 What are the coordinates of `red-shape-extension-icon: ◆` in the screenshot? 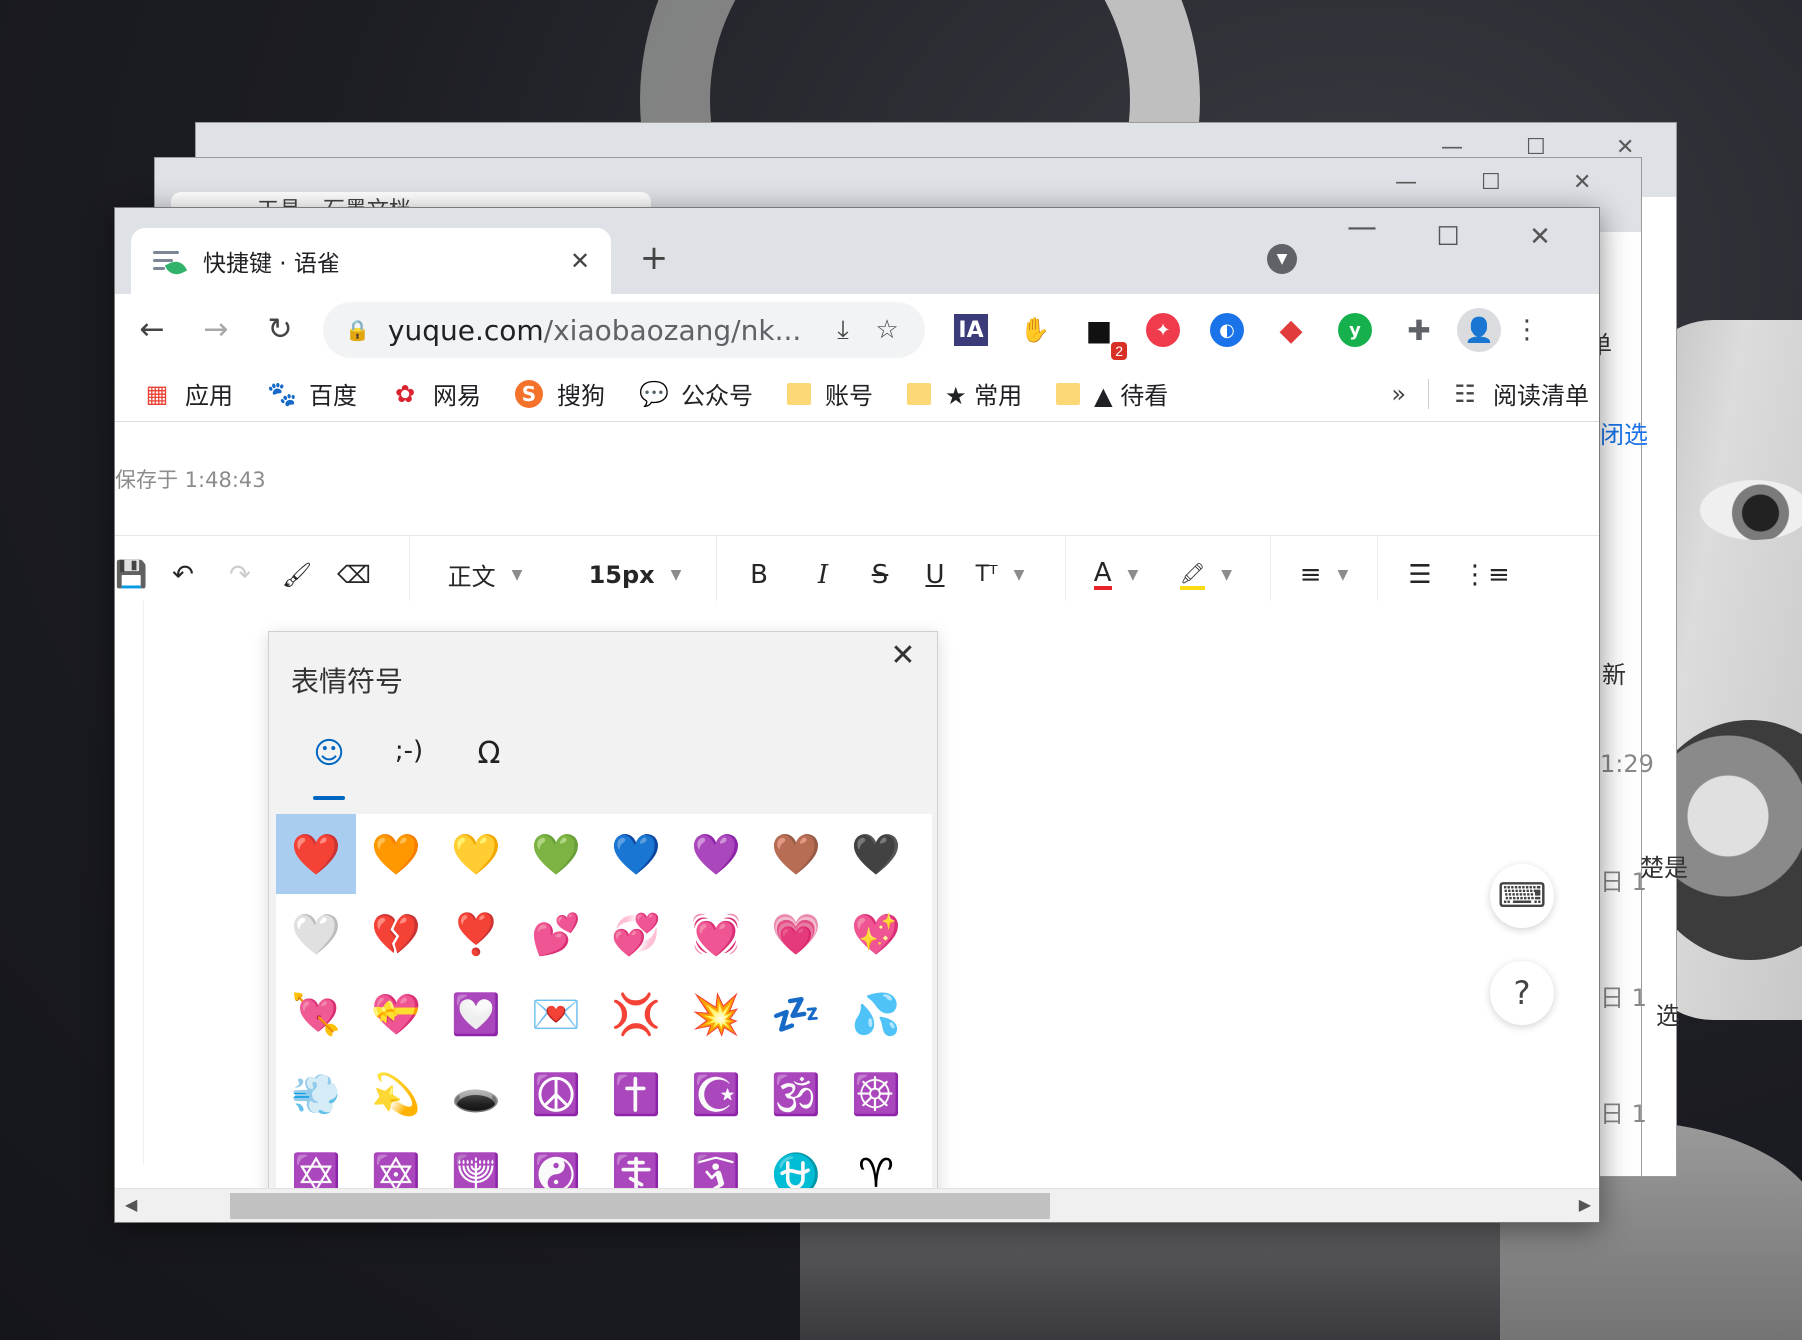 It's located at (1291, 330).